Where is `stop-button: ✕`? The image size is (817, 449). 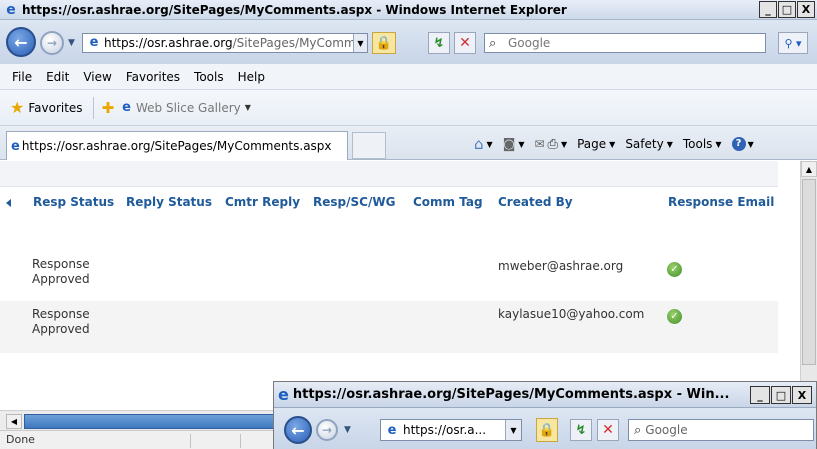
stop-button: ✕ is located at coordinates (465, 43).